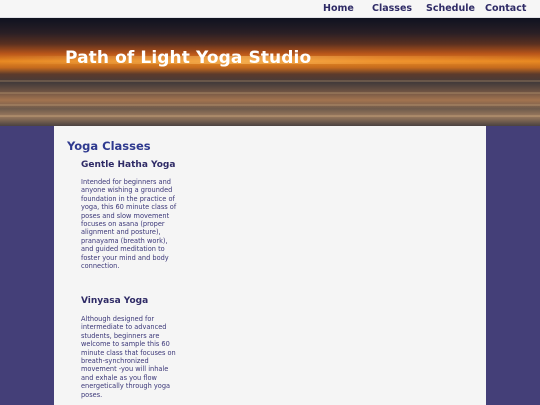 This screenshot has width=540, height=405. I want to click on page-title: Yoga Classes, so click(109, 146).